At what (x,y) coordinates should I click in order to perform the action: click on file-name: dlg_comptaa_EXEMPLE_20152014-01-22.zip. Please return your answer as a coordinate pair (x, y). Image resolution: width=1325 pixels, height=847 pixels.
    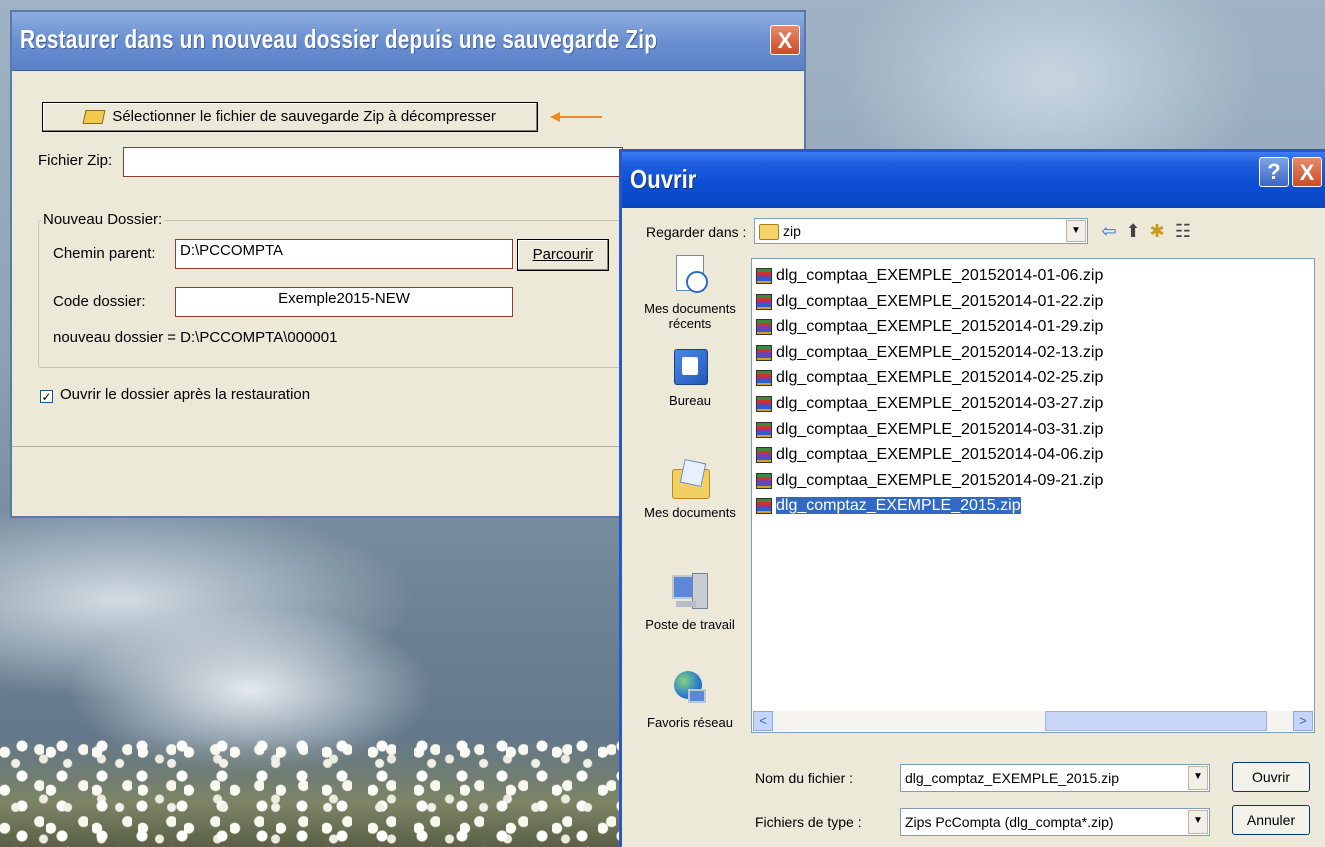
    Looking at the image, I should click on (940, 301).